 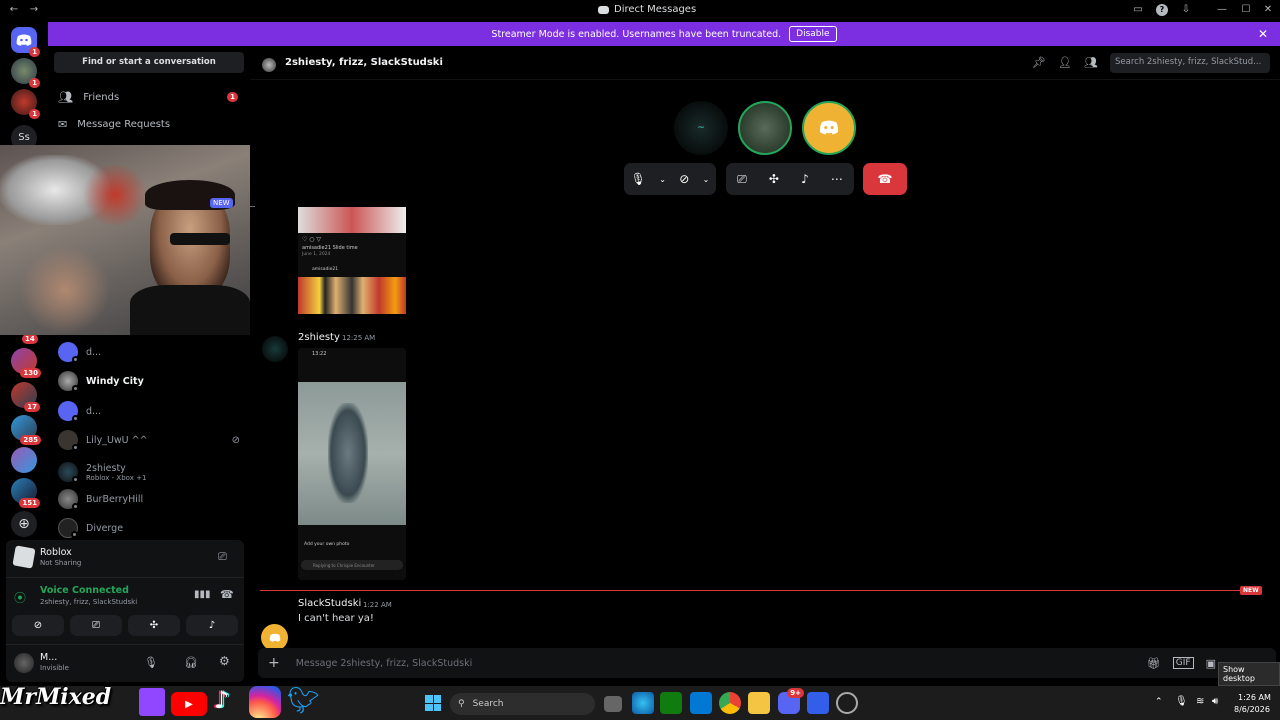 What do you see at coordinates (38, 625) in the screenshot?
I see `camera-off-button: ⊘` at bounding box center [38, 625].